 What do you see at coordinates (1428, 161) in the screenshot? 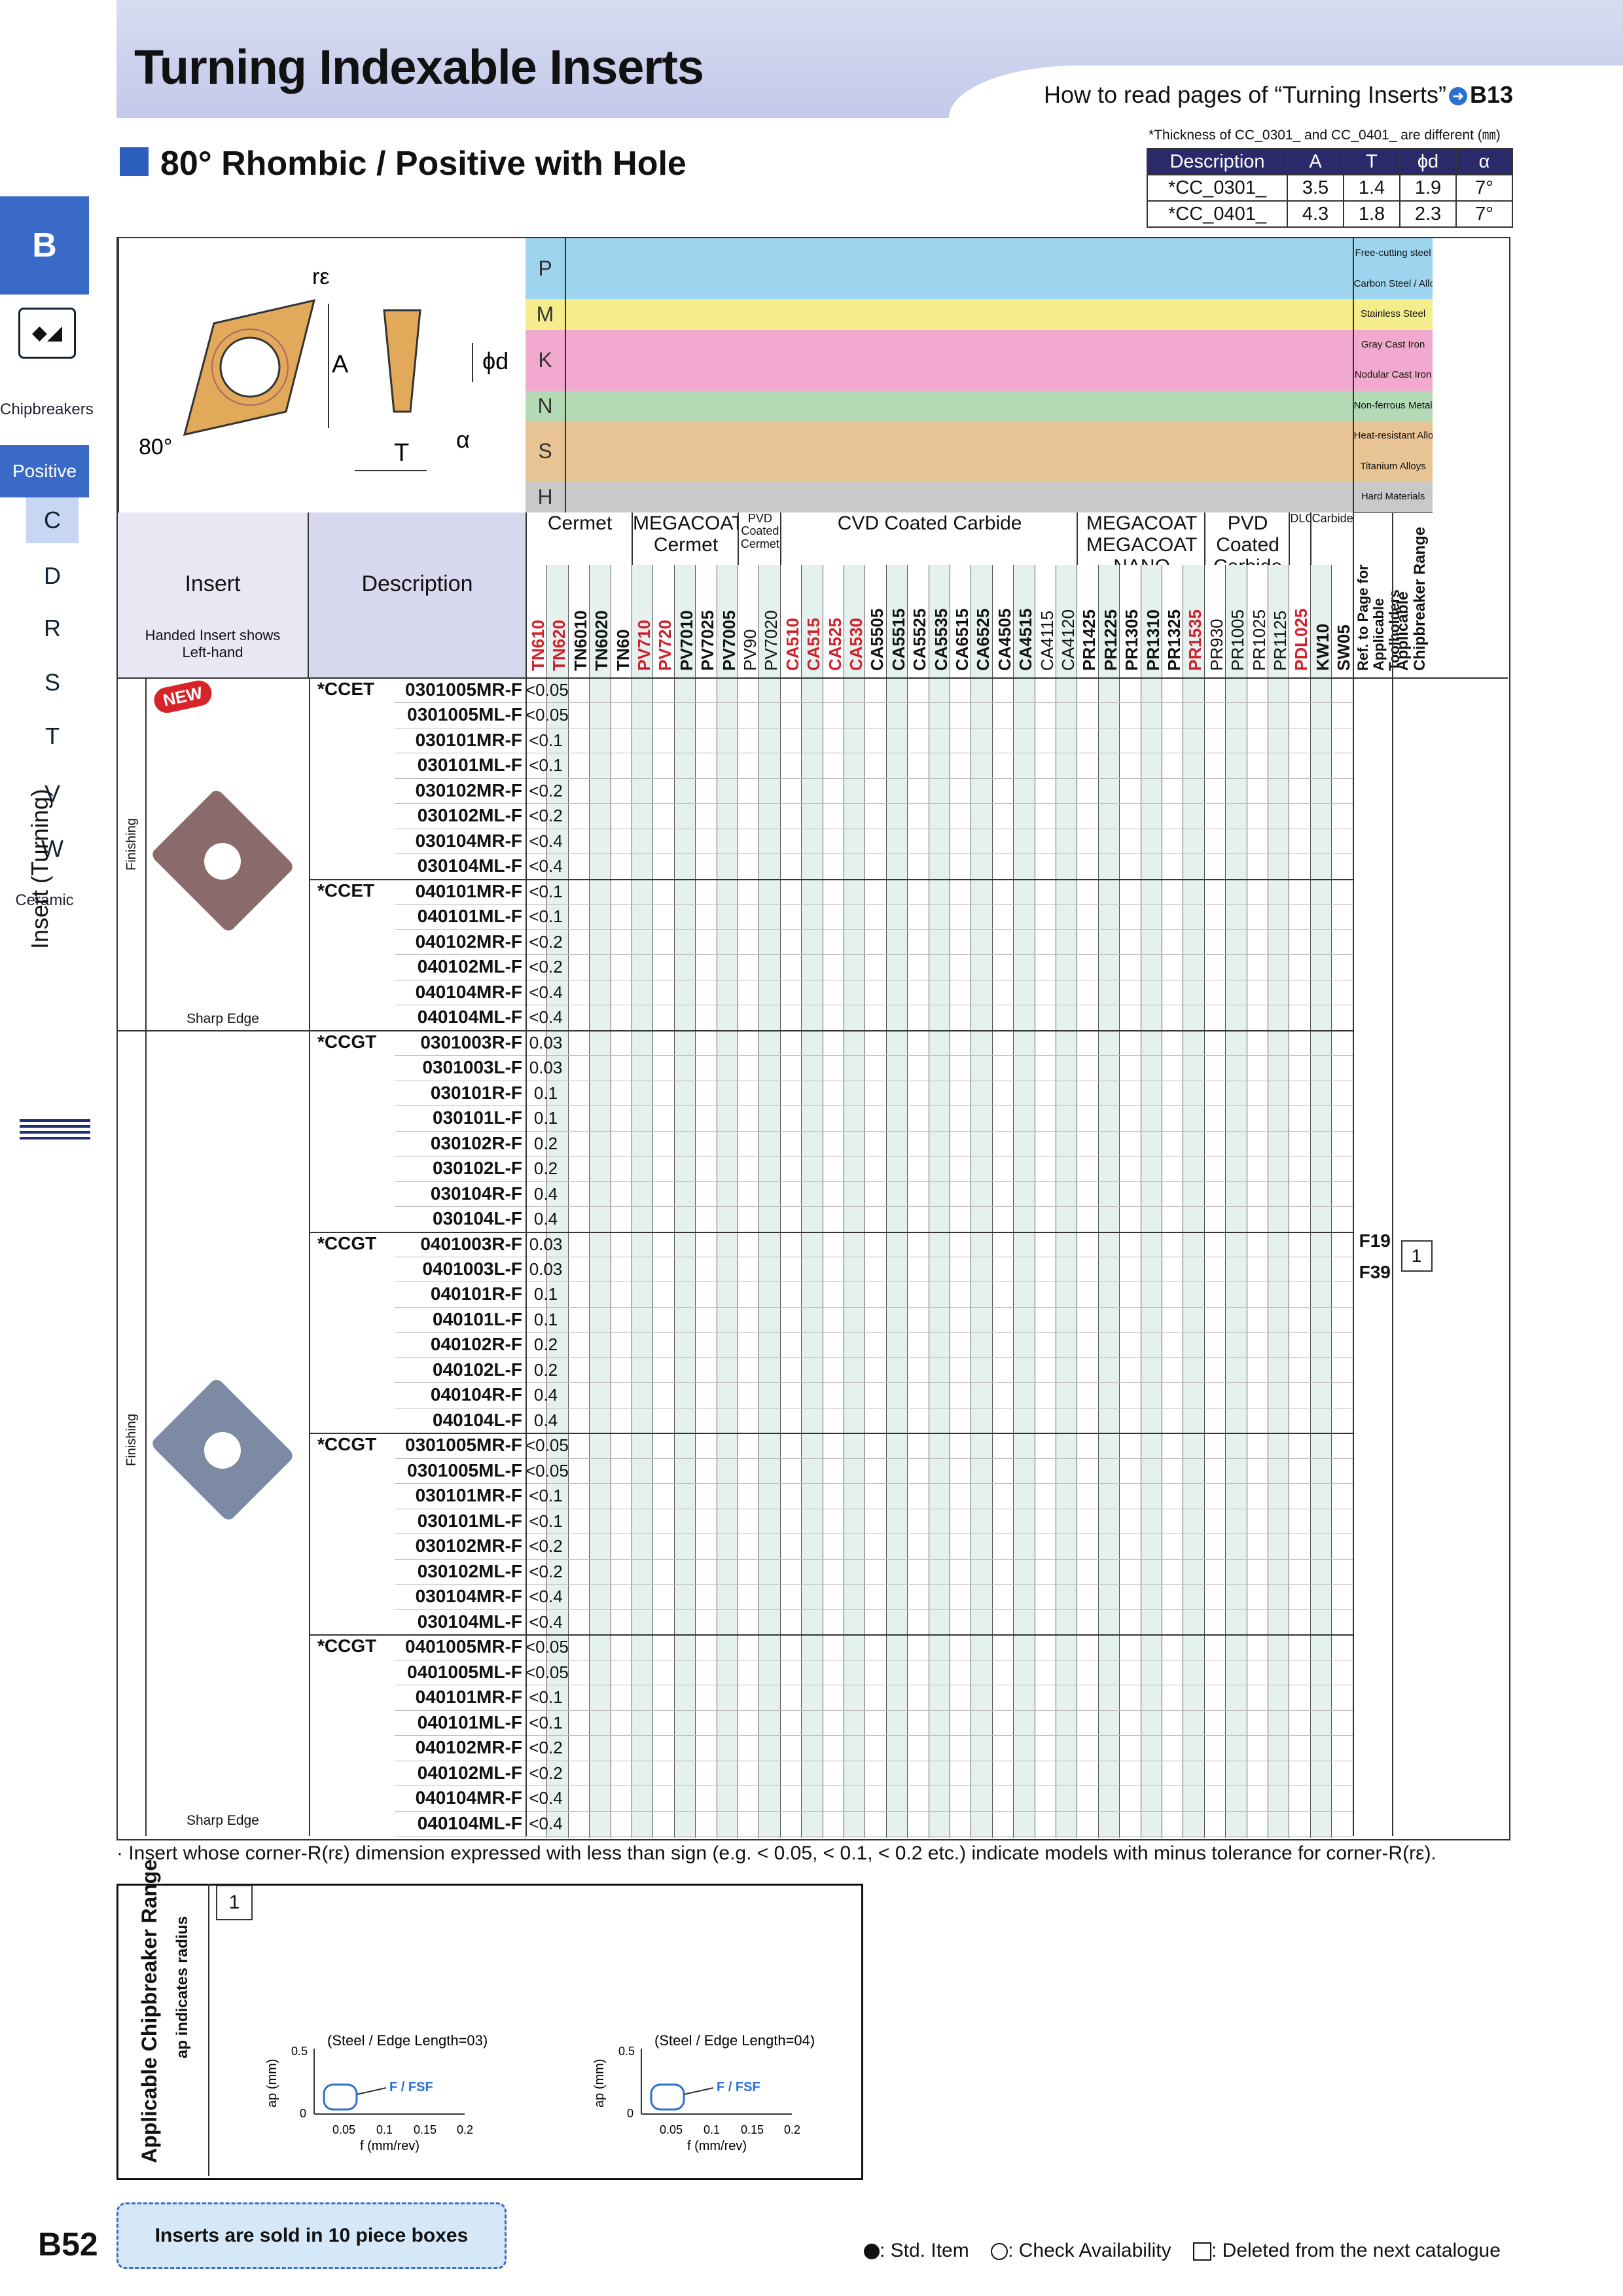
I see `th-d: ϕd` at bounding box center [1428, 161].